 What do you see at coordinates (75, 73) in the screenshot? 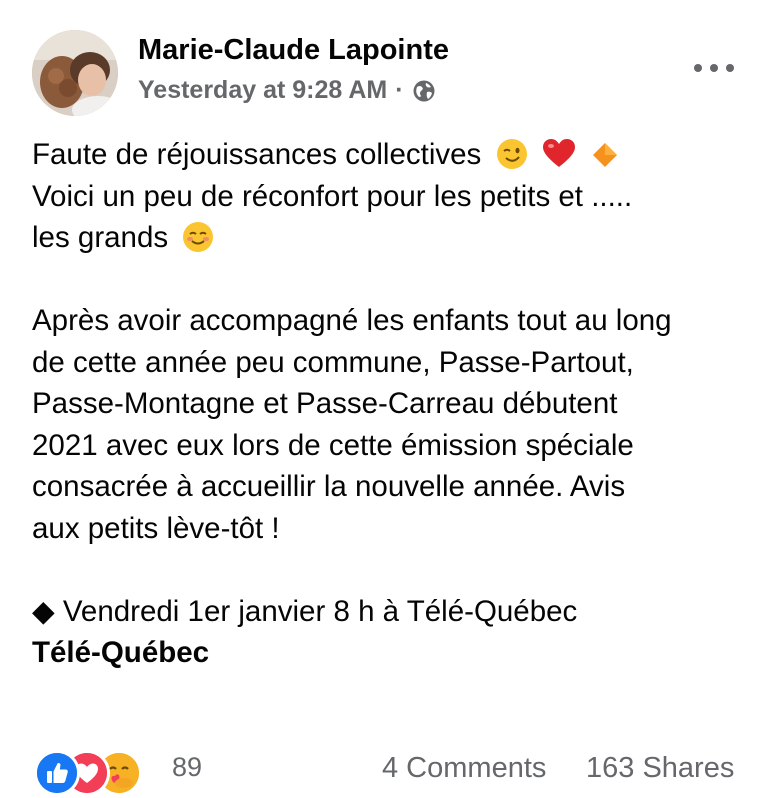
I see `avatar` at bounding box center [75, 73].